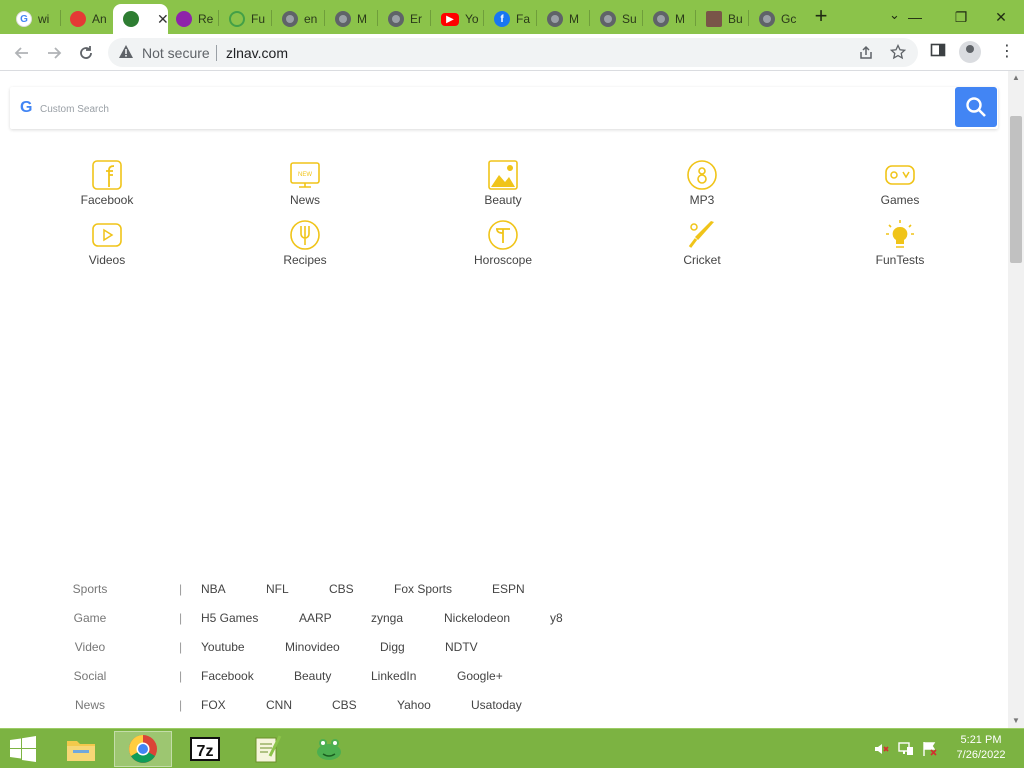 Image resolution: width=1024 pixels, height=768 pixels. I want to click on category-label: Videos, so click(107, 260).